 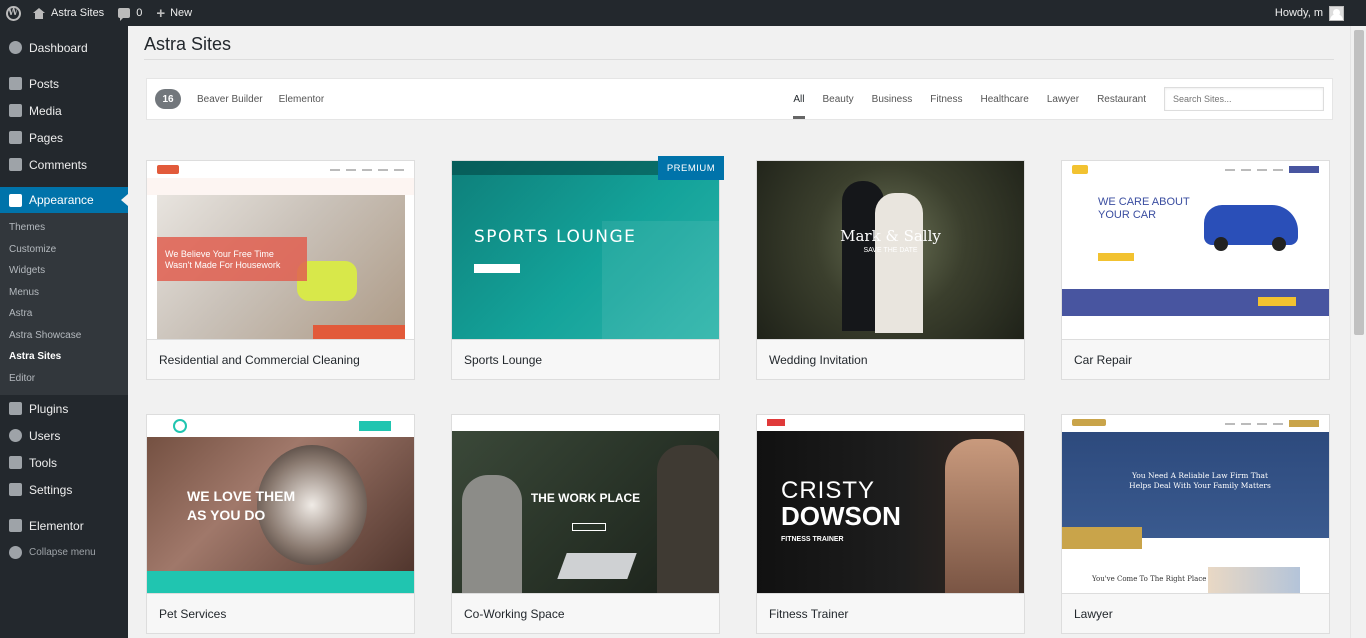 What do you see at coordinates (1149, 579) in the screenshot?
I see `preview-hero-sub: You've Come To The Right Place` at bounding box center [1149, 579].